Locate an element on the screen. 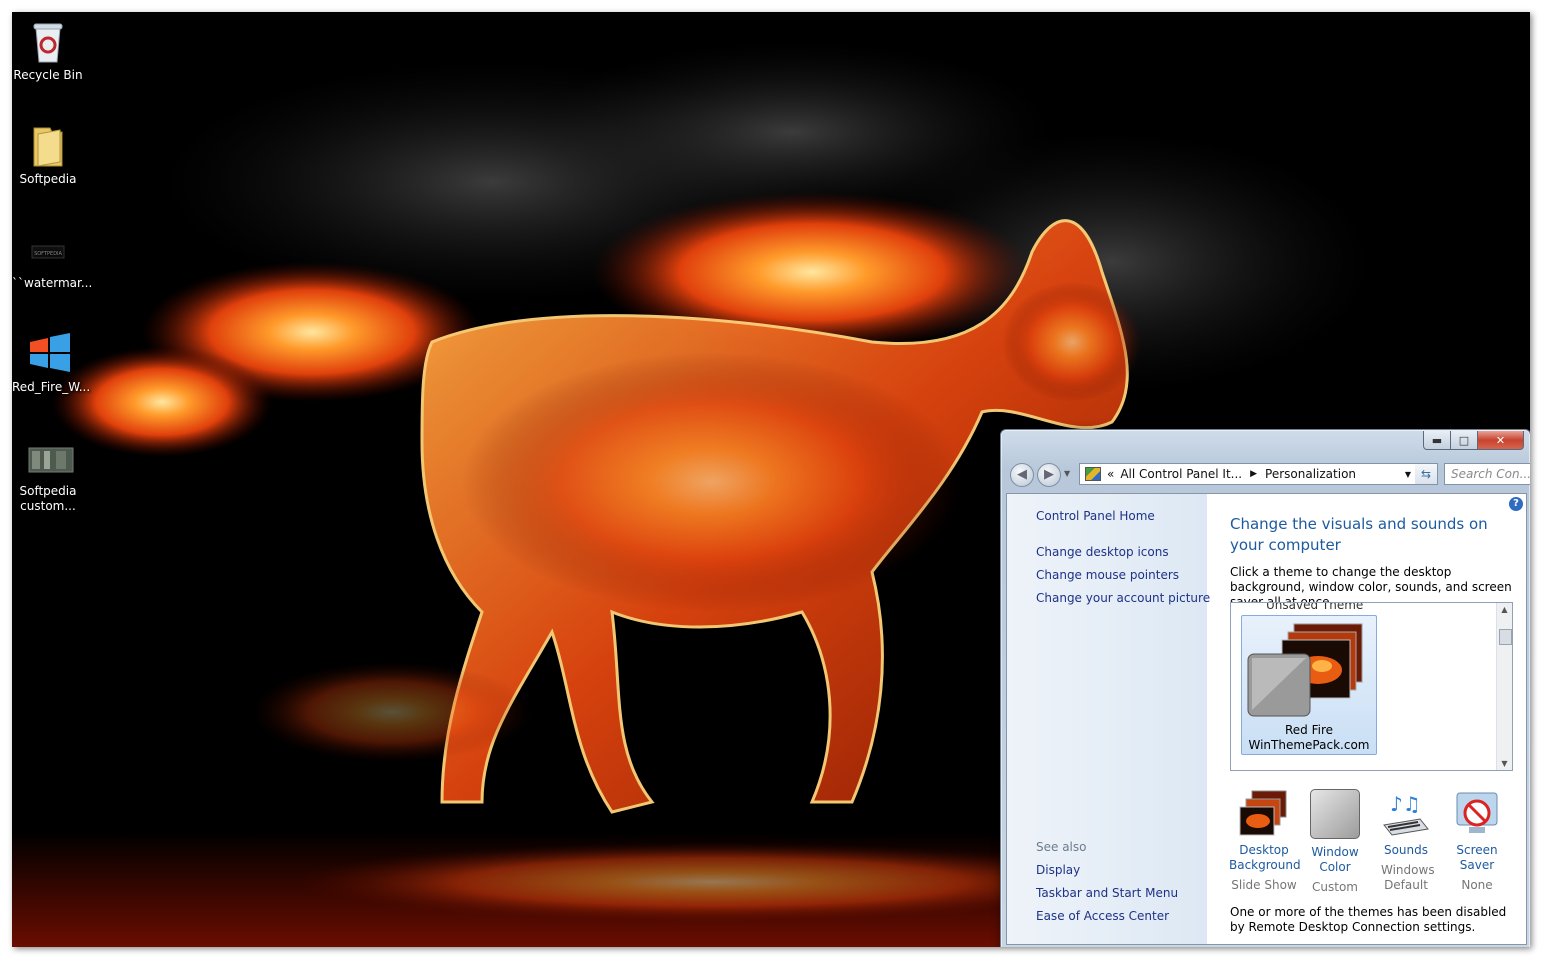  window-color-icon is located at coordinates (1335, 814).